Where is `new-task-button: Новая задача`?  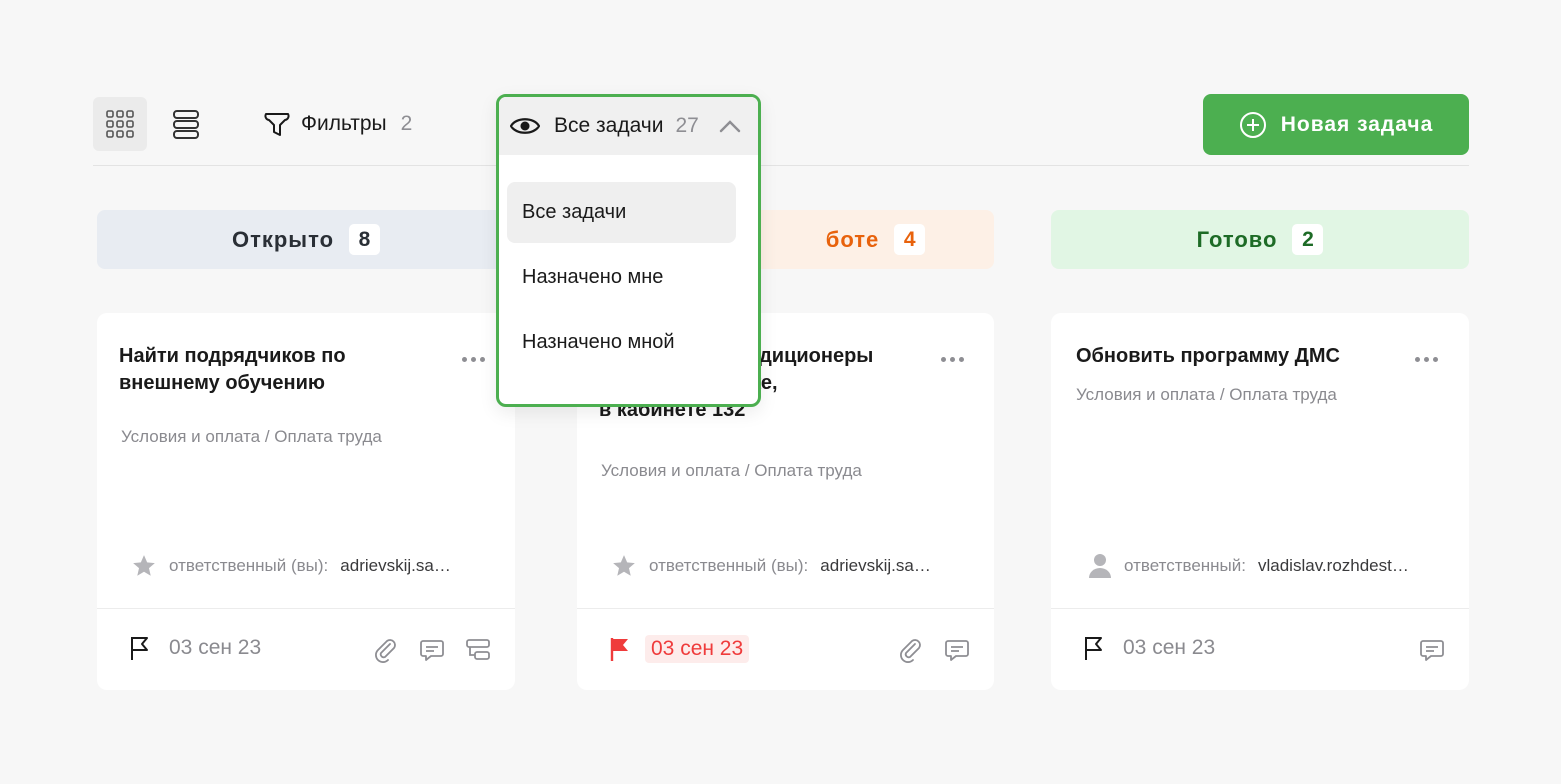 new-task-button: Новая задача is located at coordinates (1336, 124).